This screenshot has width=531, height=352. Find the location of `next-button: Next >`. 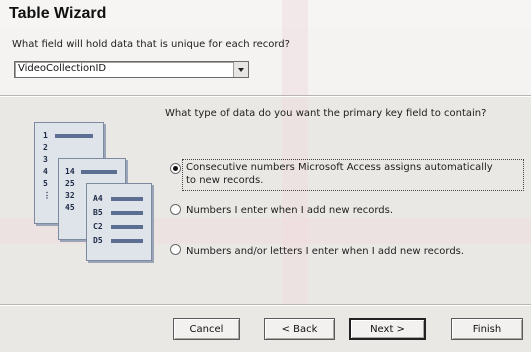

next-button: Next > is located at coordinates (387, 329).